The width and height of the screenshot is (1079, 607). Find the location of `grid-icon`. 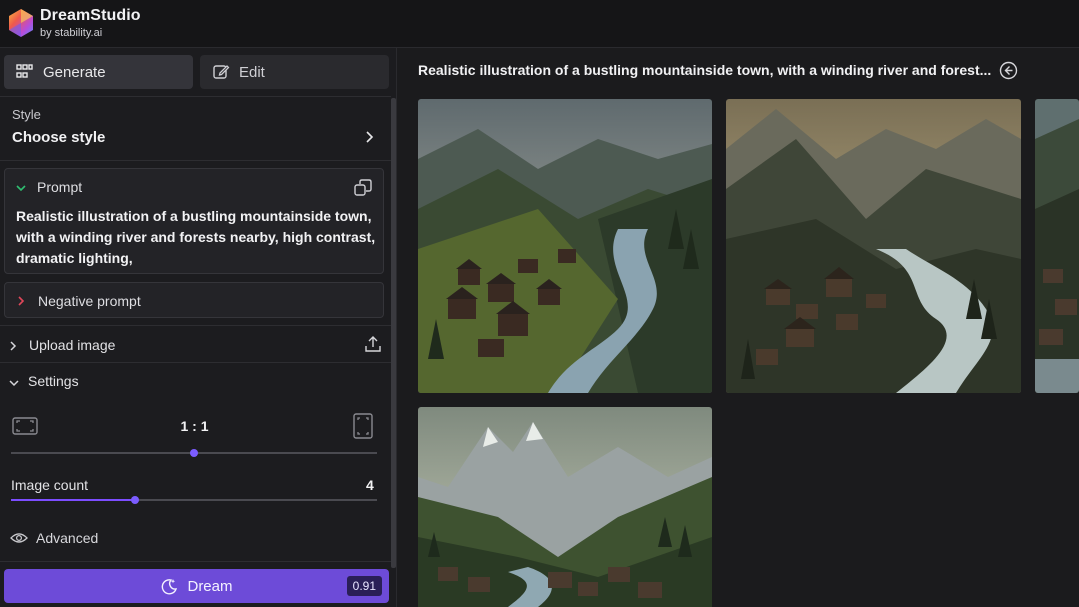

grid-icon is located at coordinates (24, 71).